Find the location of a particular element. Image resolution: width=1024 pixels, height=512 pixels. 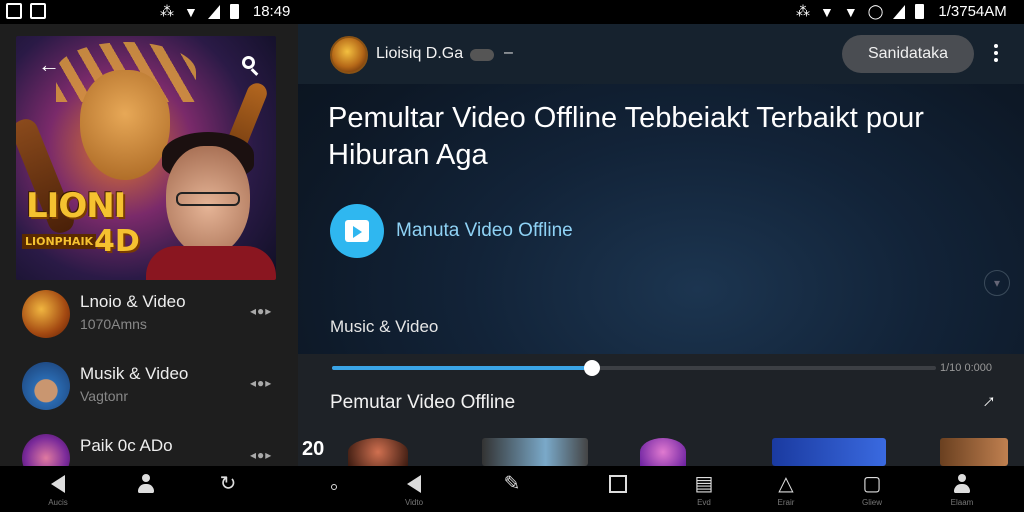

status-time-left: 18:49 is located at coordinates (271, 11).